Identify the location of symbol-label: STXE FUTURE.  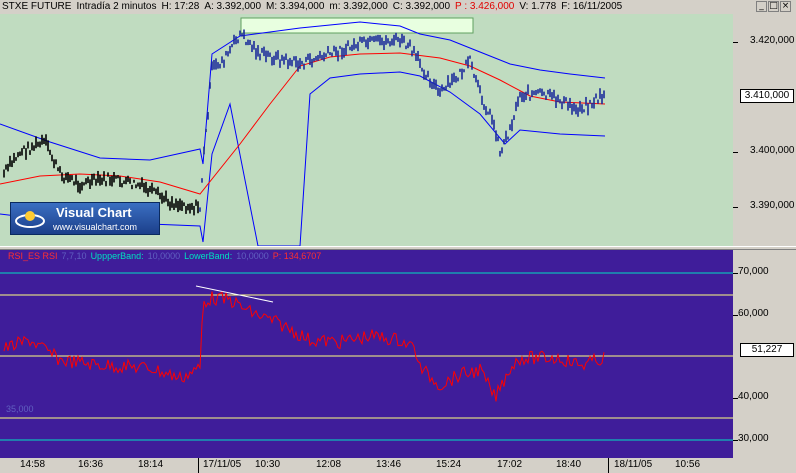
(37, 6).